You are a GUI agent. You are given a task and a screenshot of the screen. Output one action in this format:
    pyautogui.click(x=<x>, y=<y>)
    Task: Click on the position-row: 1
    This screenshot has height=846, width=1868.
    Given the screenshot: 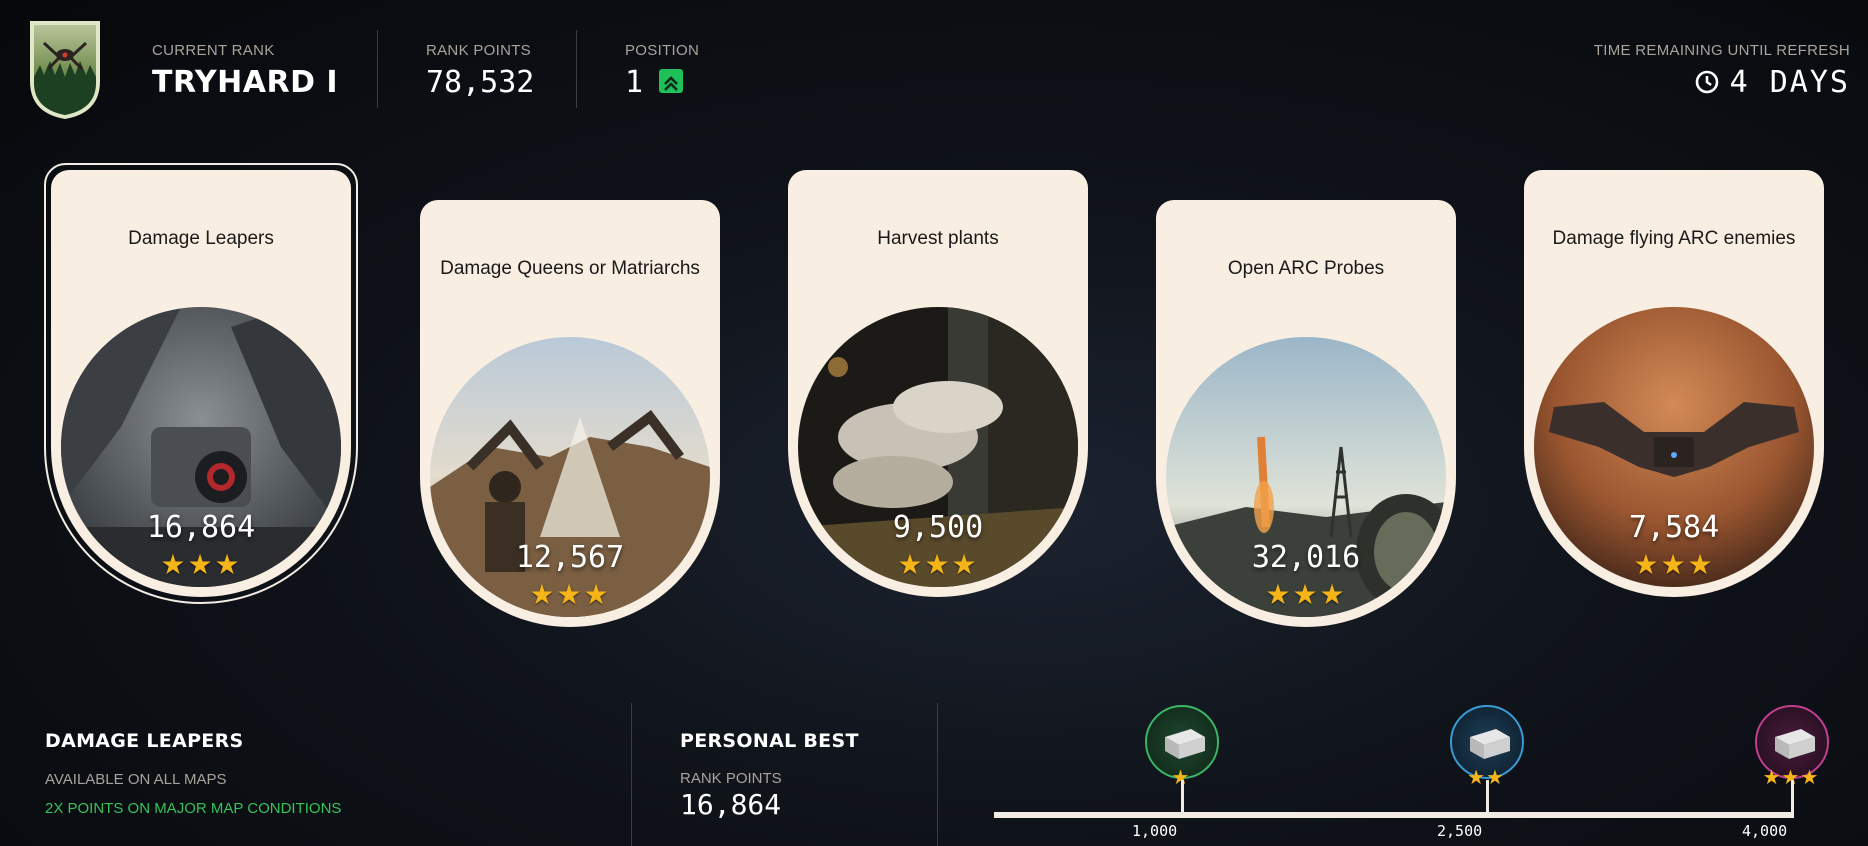 What is the action you would take?
    pyautogui.click(x=662, y=82)
    